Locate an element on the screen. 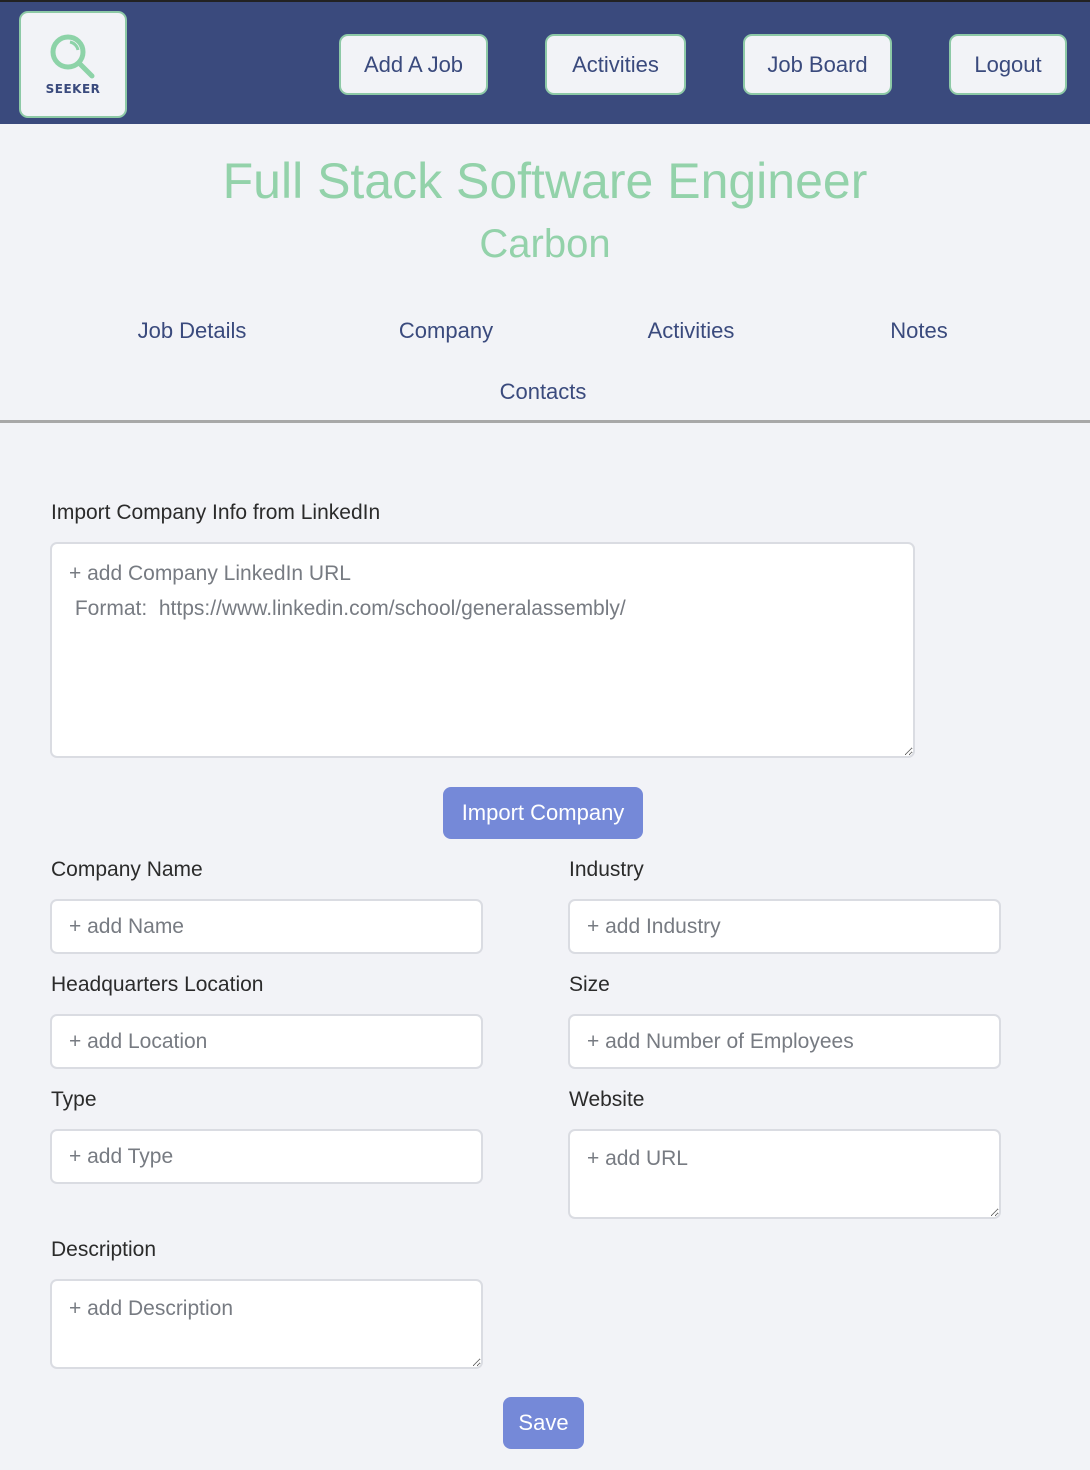  save-button: Save is located at coordinates (543, 1423).